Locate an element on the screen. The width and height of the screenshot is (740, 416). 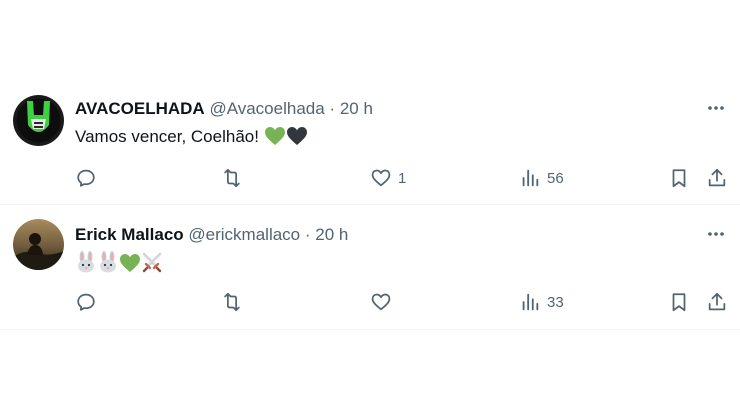
tweet-text is located at coordinates (119, 265).